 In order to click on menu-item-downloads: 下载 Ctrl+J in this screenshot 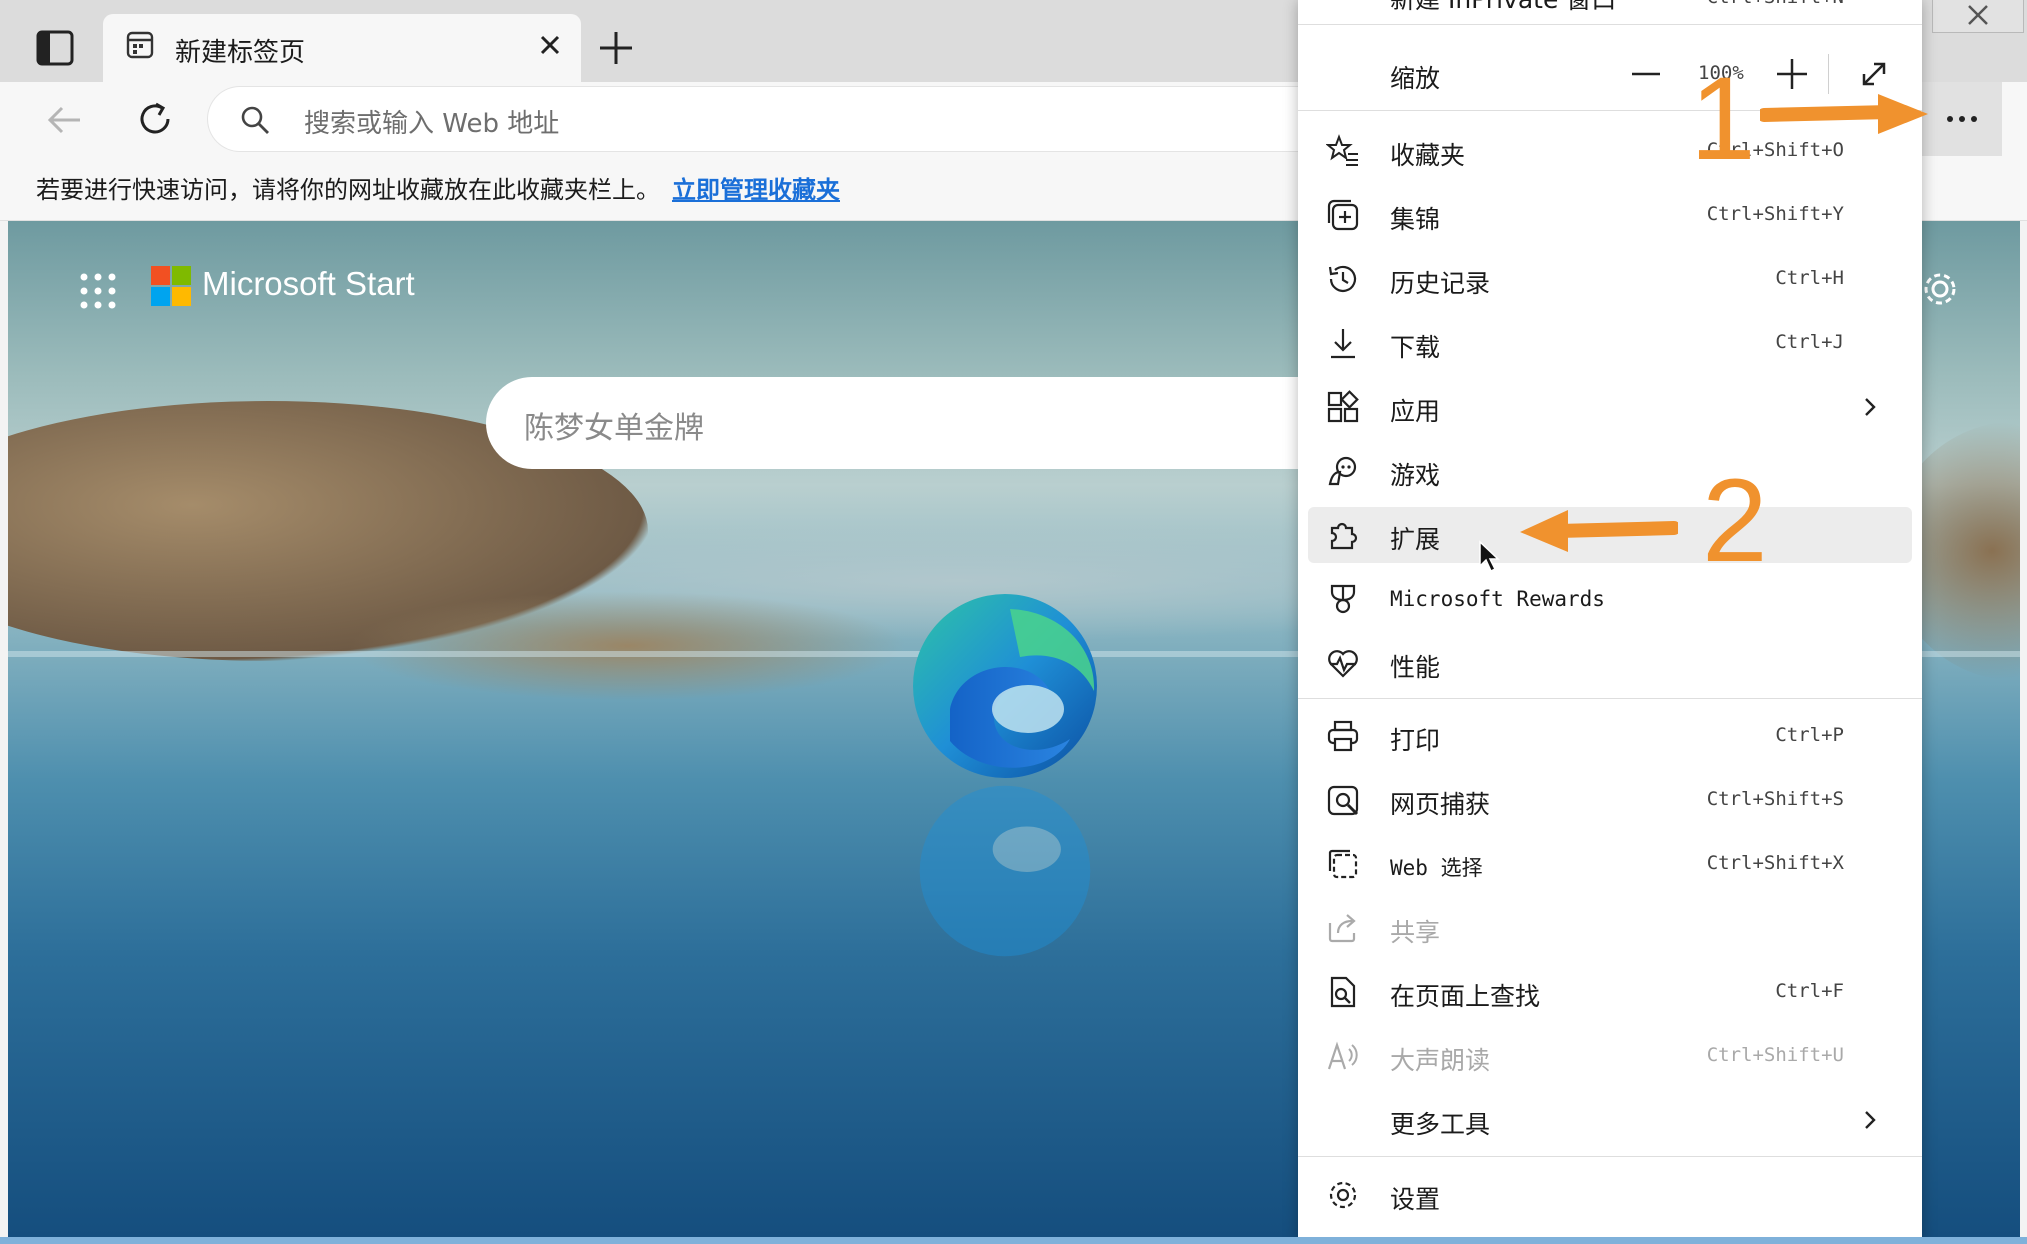, I will do `click(1610, 343)`.